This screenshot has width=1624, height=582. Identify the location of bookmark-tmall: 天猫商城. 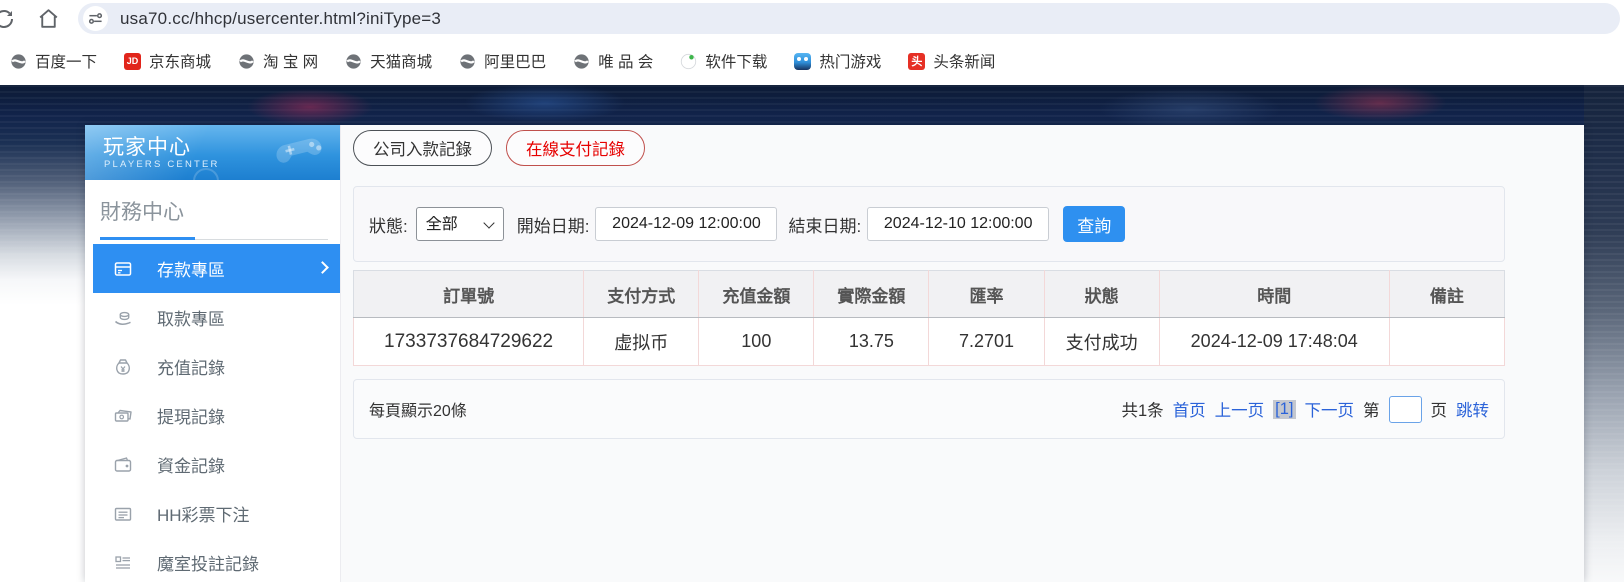
(388, 61).